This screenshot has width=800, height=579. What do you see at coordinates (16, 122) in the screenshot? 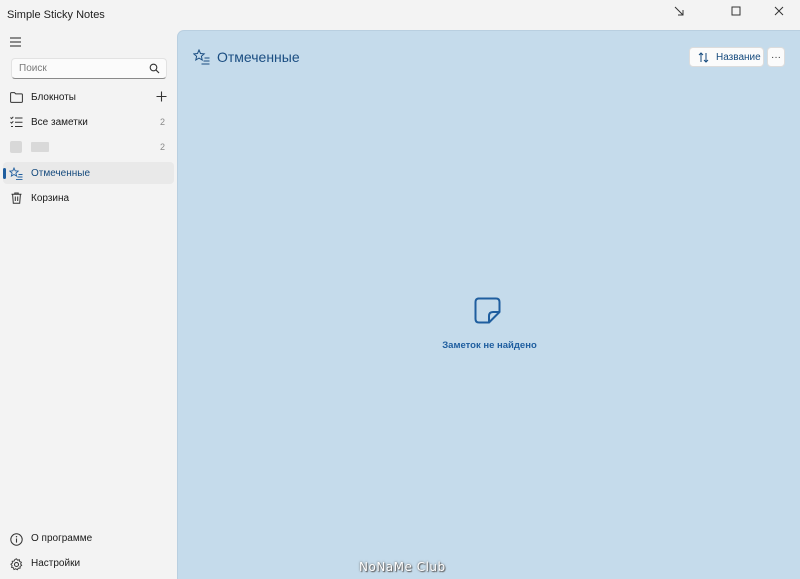
I see `checklist-icon` at bounding box center [16, 122].